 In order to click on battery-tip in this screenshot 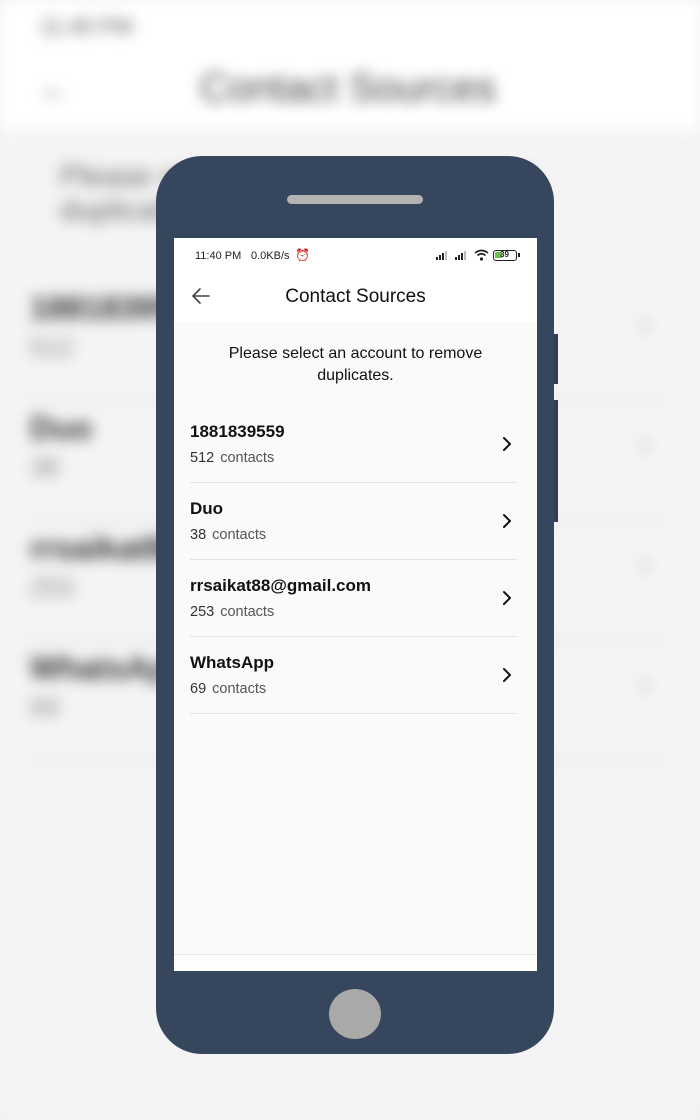, I will do `click(519, 255)`.